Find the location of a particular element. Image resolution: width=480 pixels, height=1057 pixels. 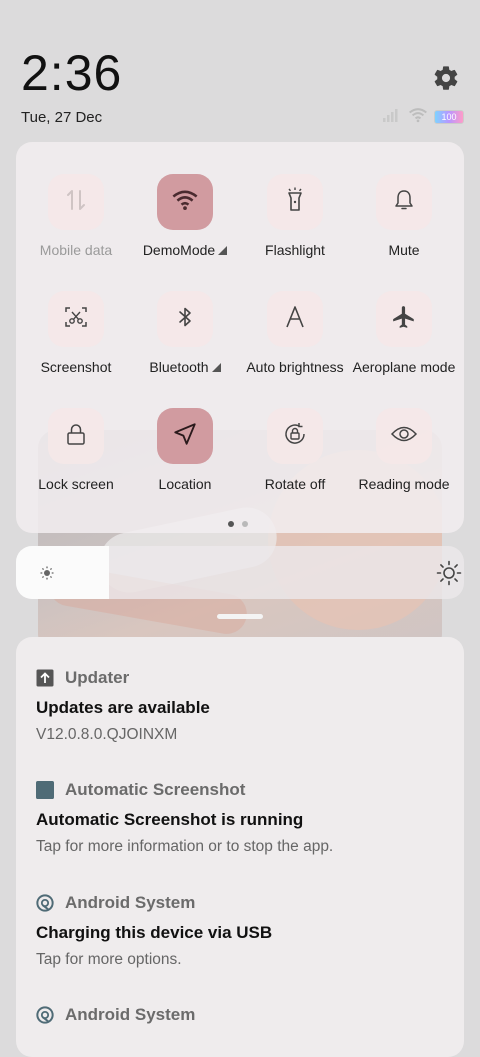

tile-screenshot: Screenshot is located at coordinates (76, 333).